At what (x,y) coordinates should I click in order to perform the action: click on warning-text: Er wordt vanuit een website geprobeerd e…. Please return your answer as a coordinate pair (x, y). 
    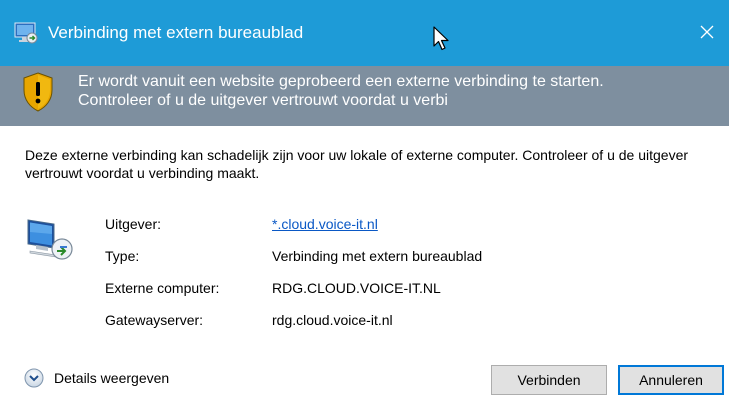
    Looking at the image, I should click on (398, 91).